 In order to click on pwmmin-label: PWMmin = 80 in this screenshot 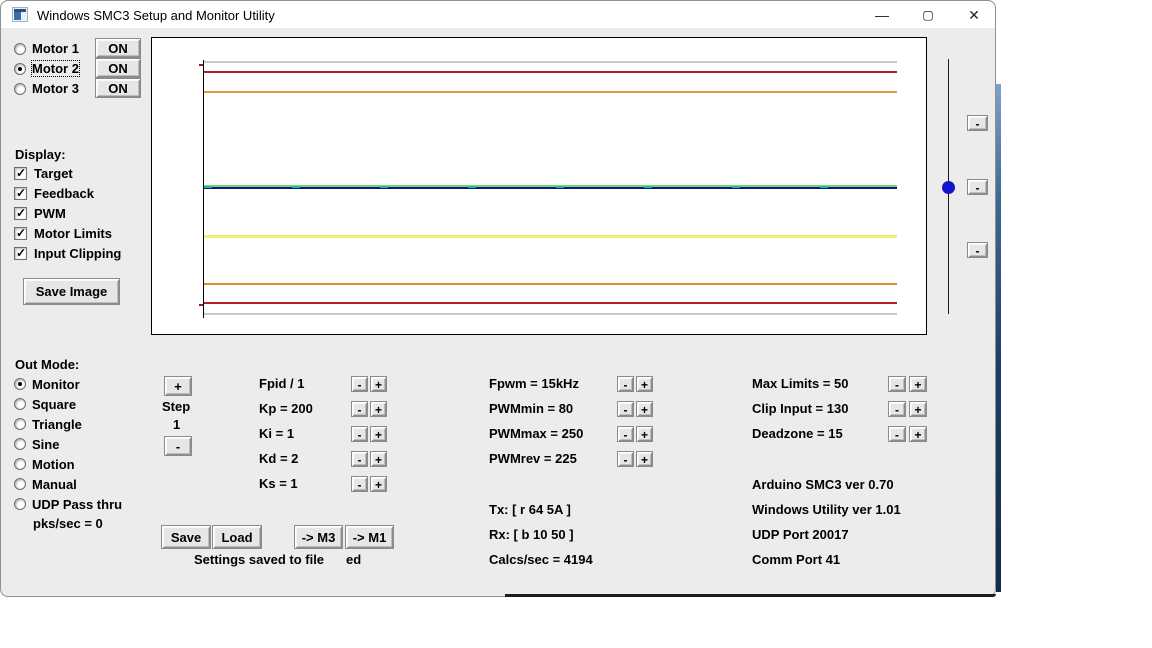, I will do `click(531, 408)`.